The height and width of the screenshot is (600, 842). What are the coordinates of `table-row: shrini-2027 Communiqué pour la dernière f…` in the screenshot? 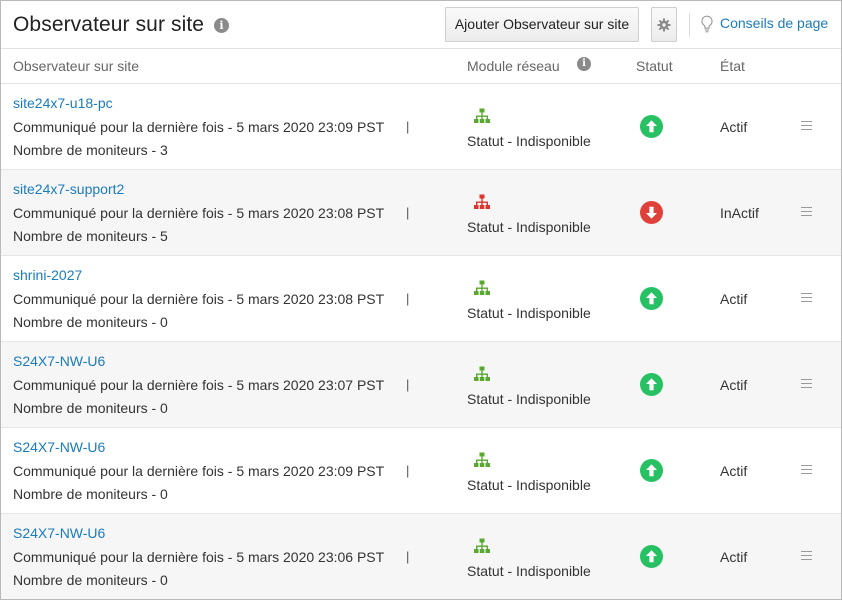 It's located at (421, 299).